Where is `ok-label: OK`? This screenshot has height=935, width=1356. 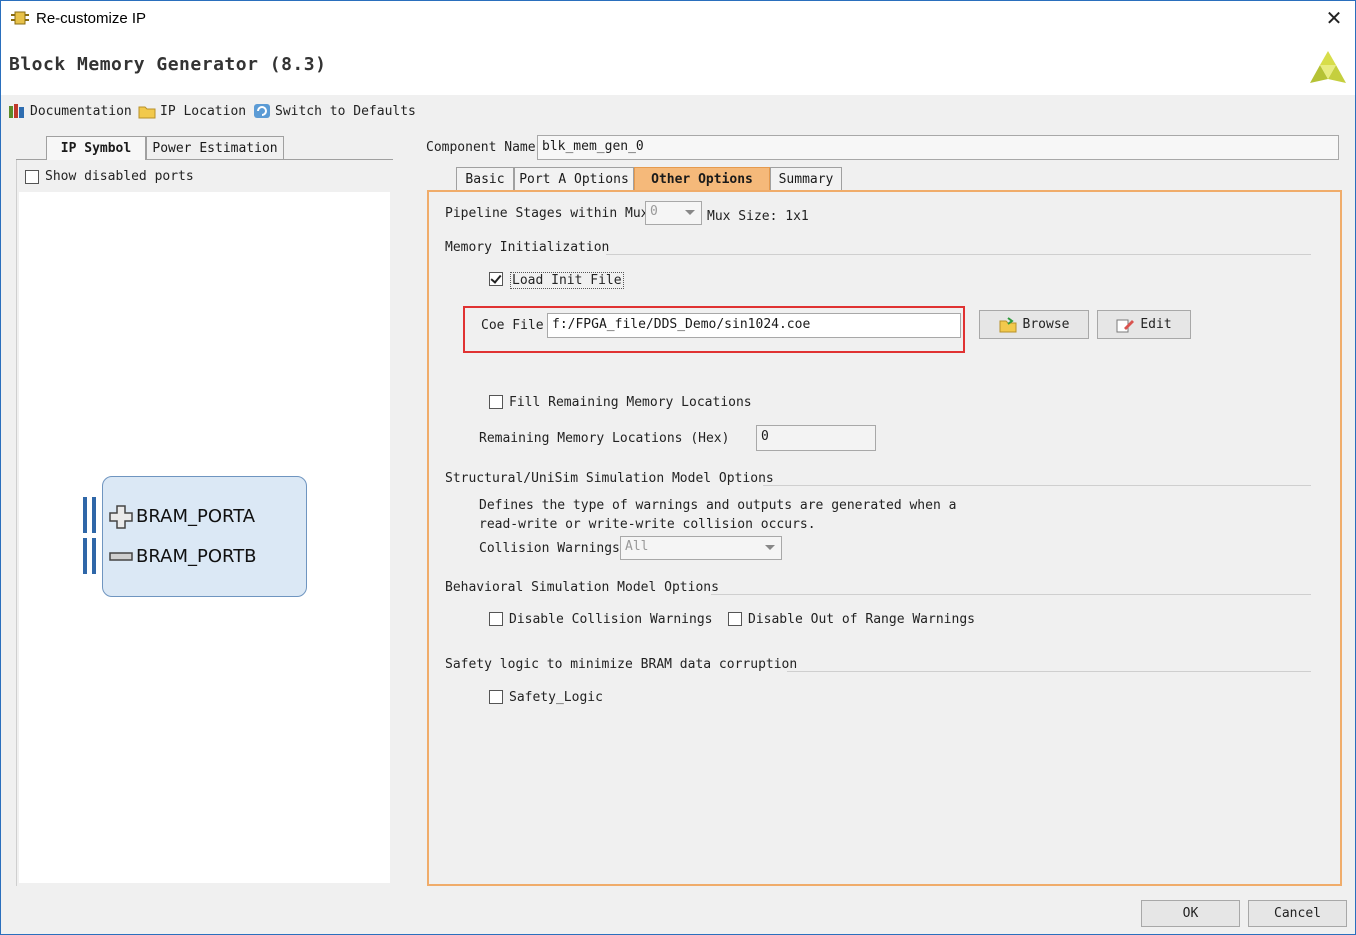 ok-label: OK is located at coordinates (1190, 913).